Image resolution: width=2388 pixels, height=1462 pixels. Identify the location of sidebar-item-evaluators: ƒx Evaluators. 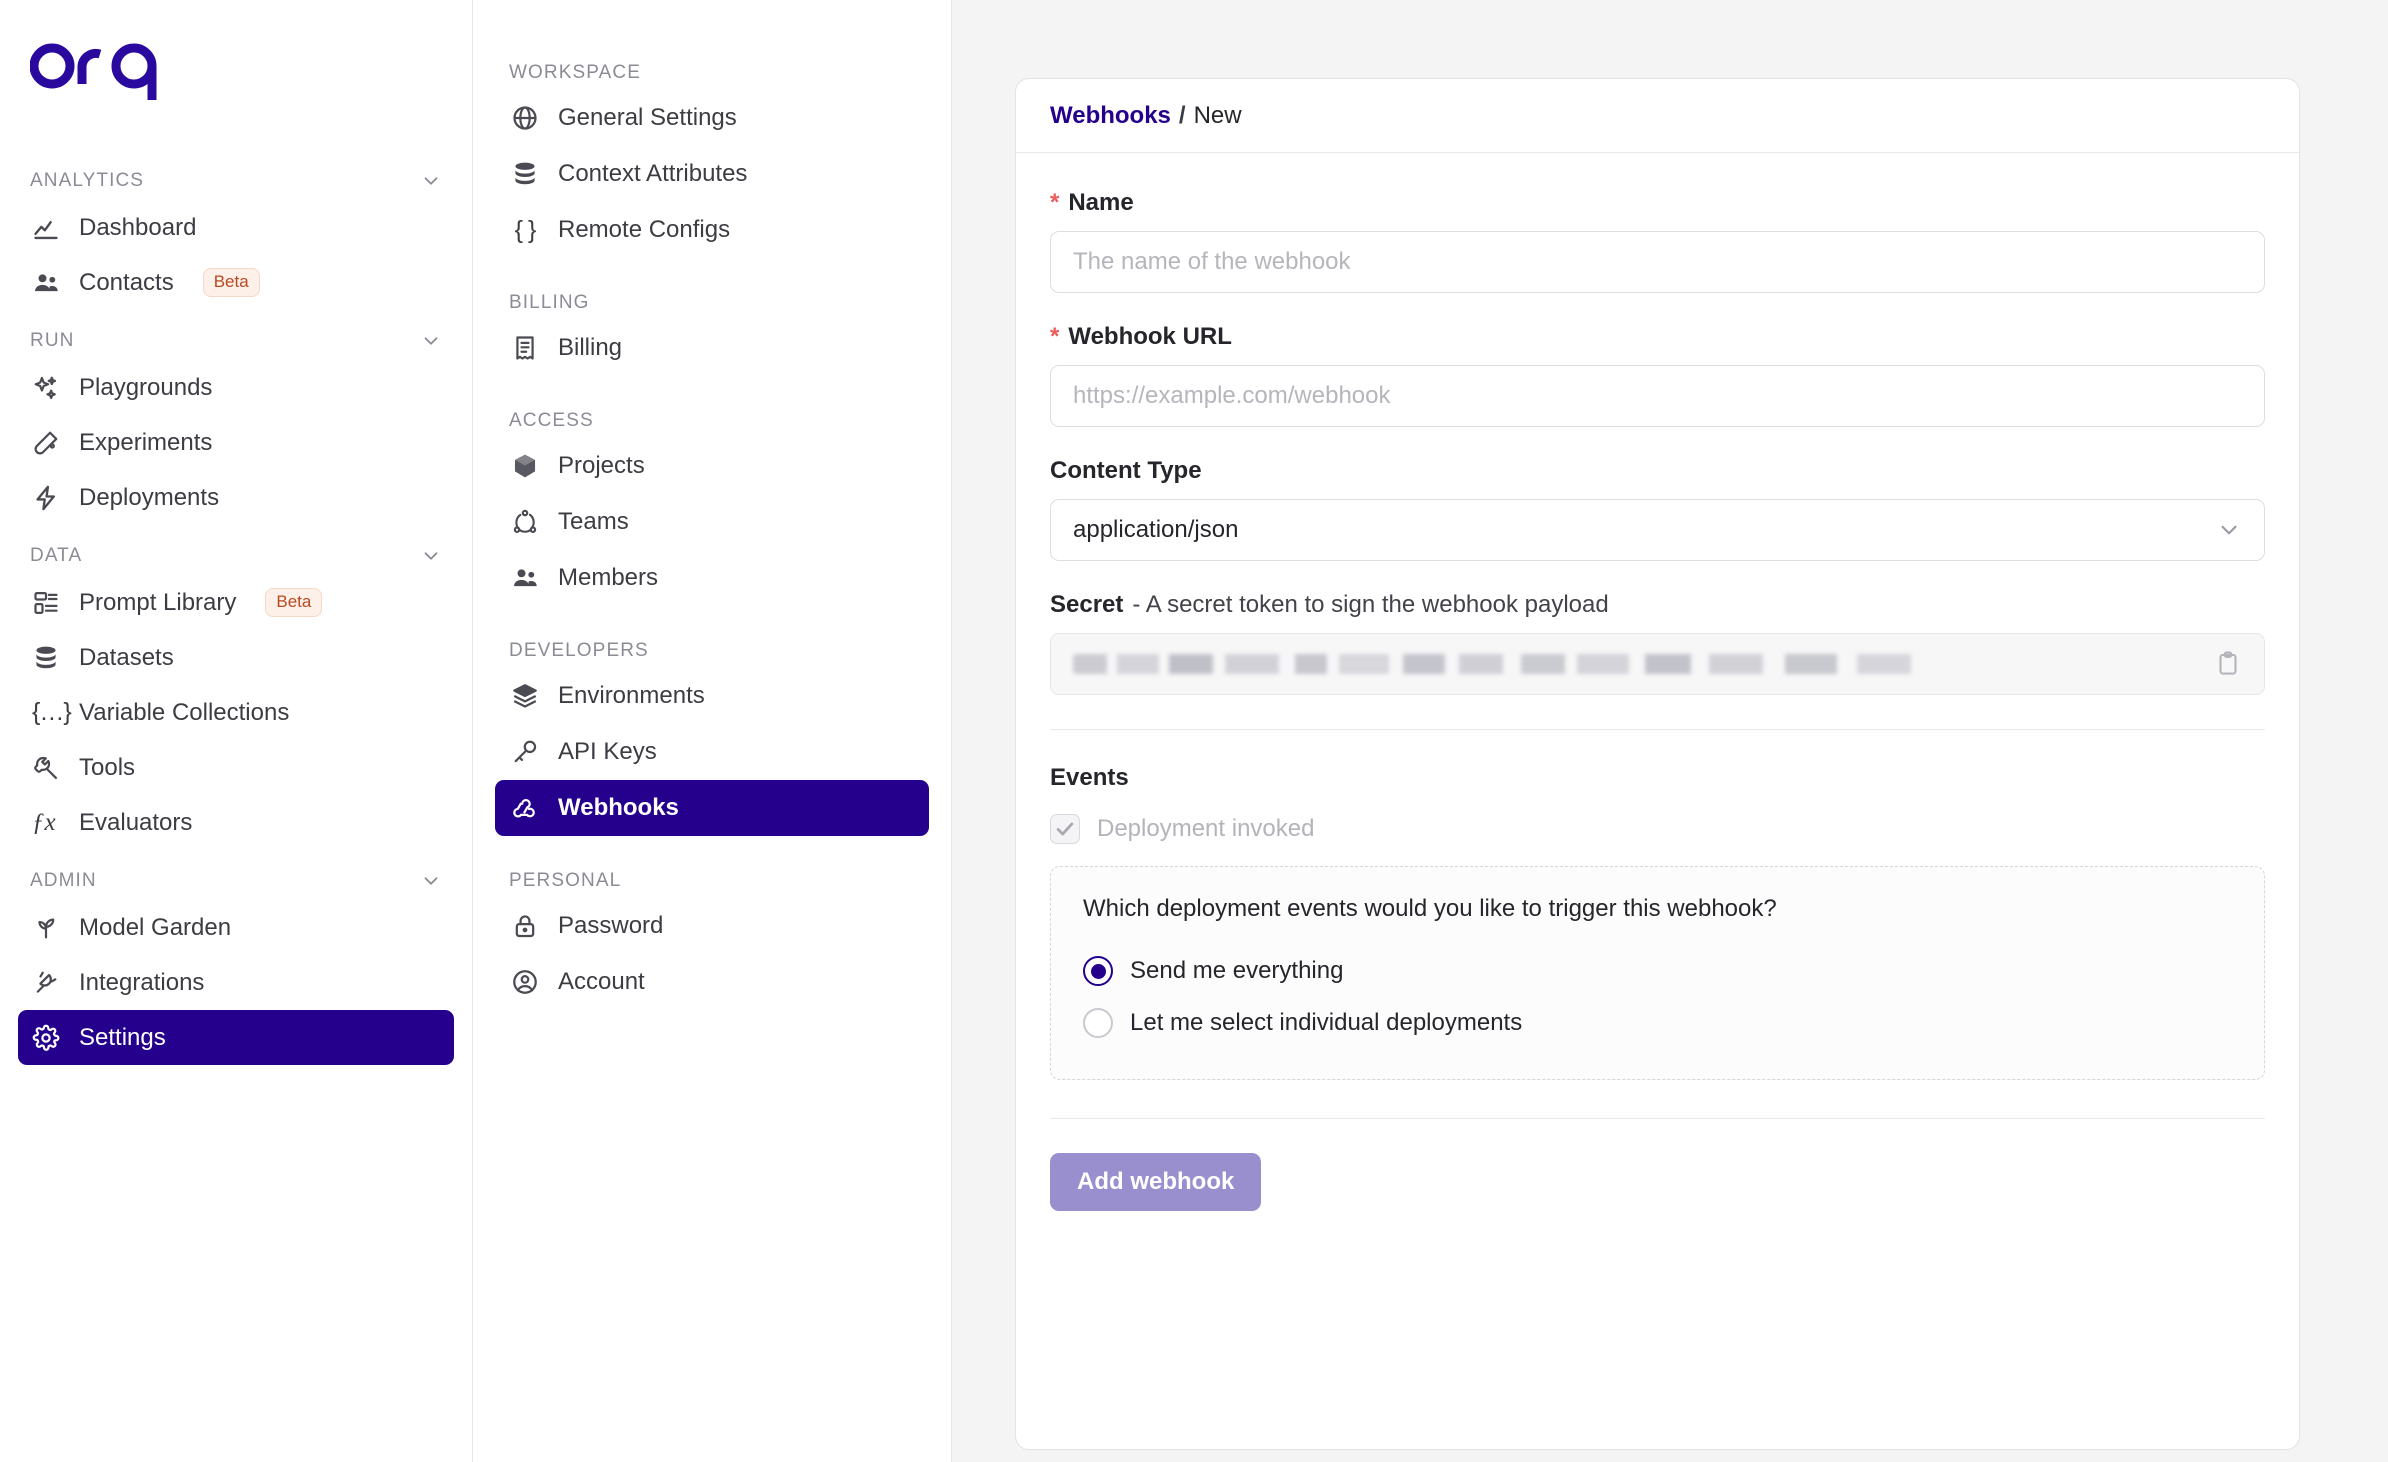
(236, 822).